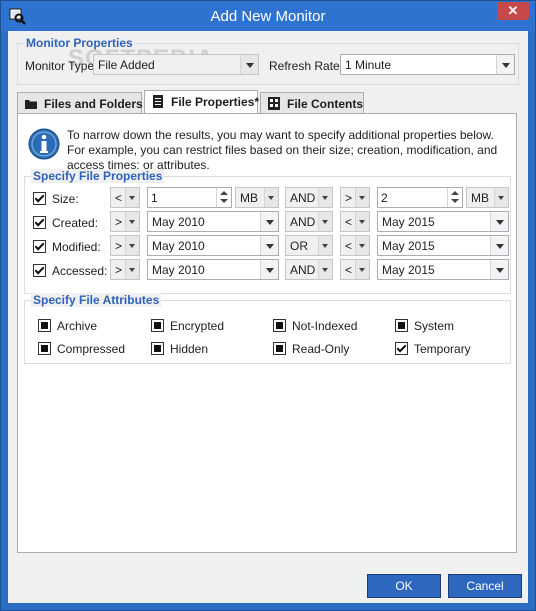 This screenshot has height=611, width=536. What do you see at coordinates (126, 65) in the screenshot?
I see `monitor-type-value: File Added` at bounding box center [126, 65].